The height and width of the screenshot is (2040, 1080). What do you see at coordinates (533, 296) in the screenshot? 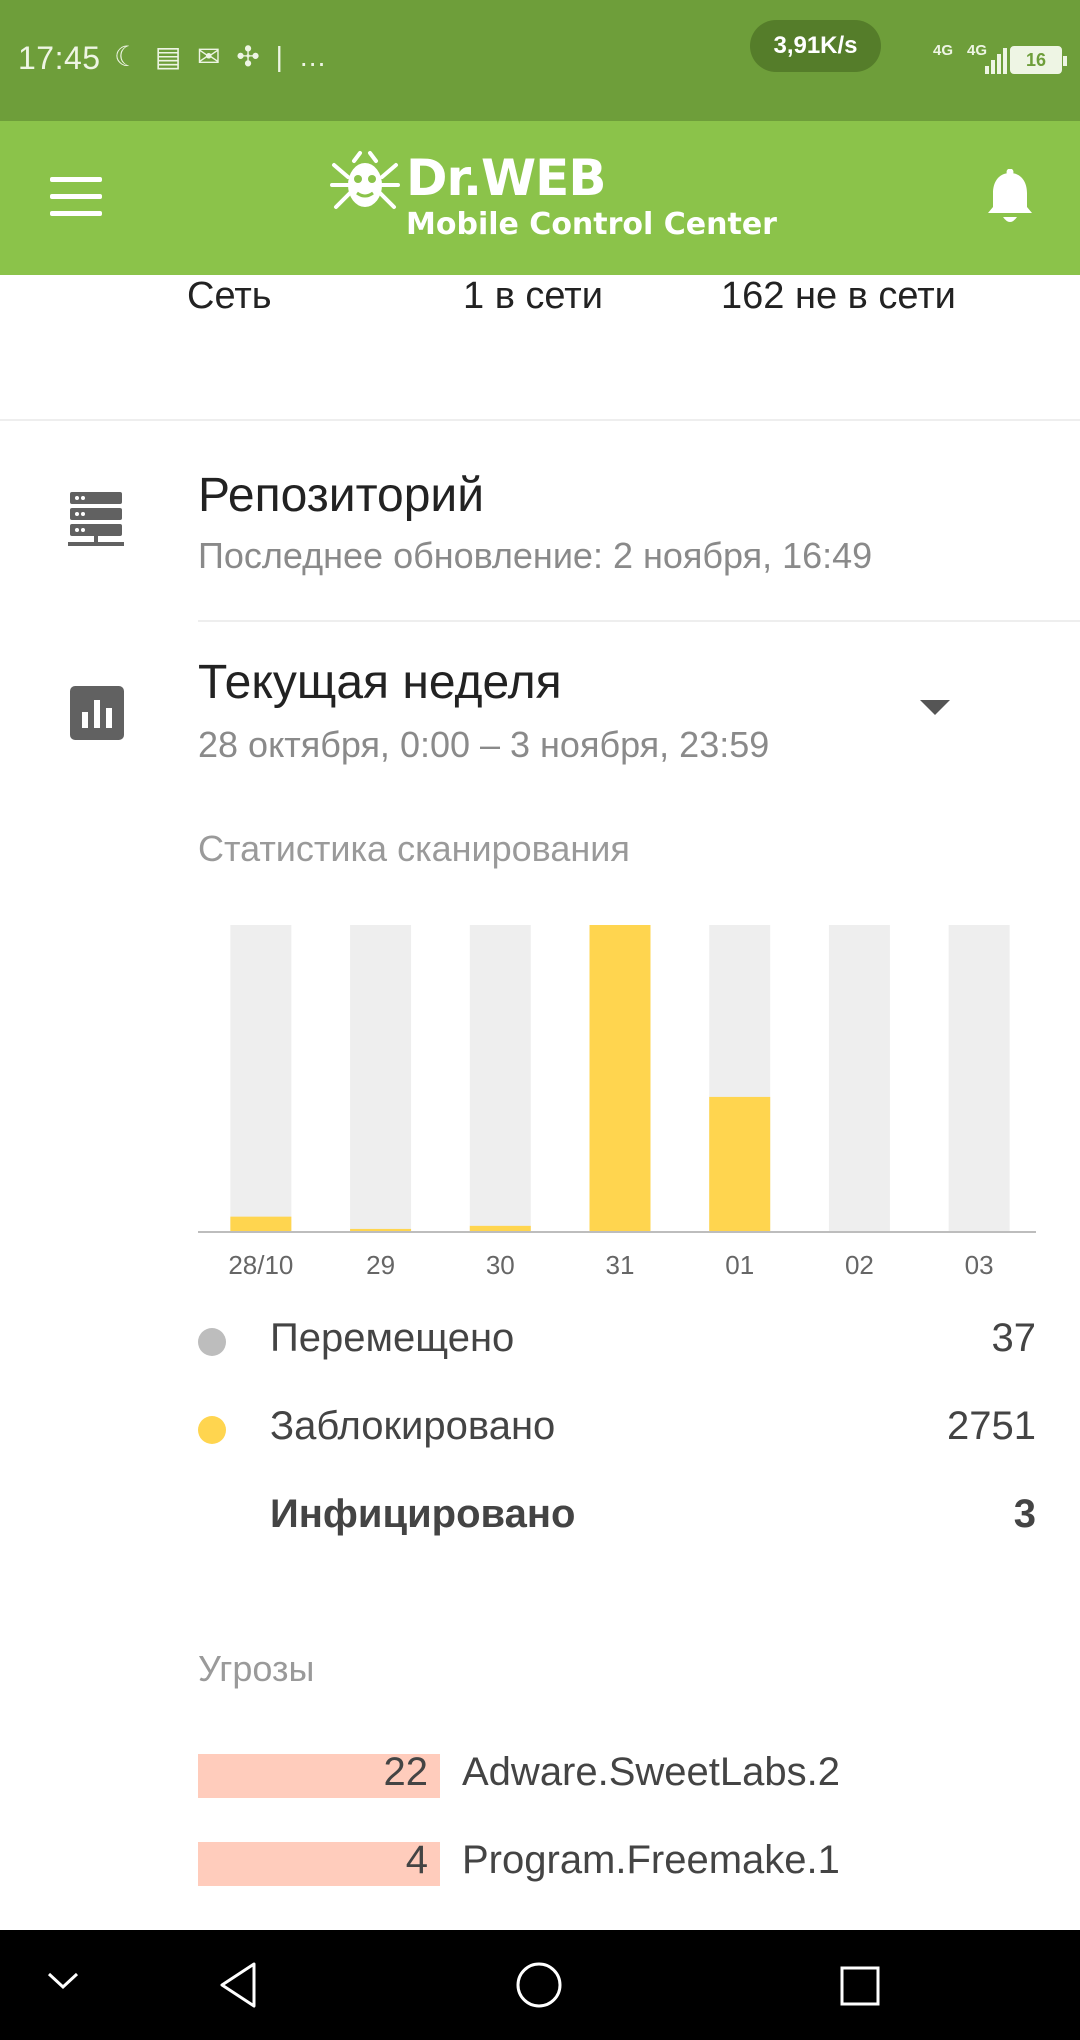
I see `online-count: 1 в сети` at bounding box center [533, 296].